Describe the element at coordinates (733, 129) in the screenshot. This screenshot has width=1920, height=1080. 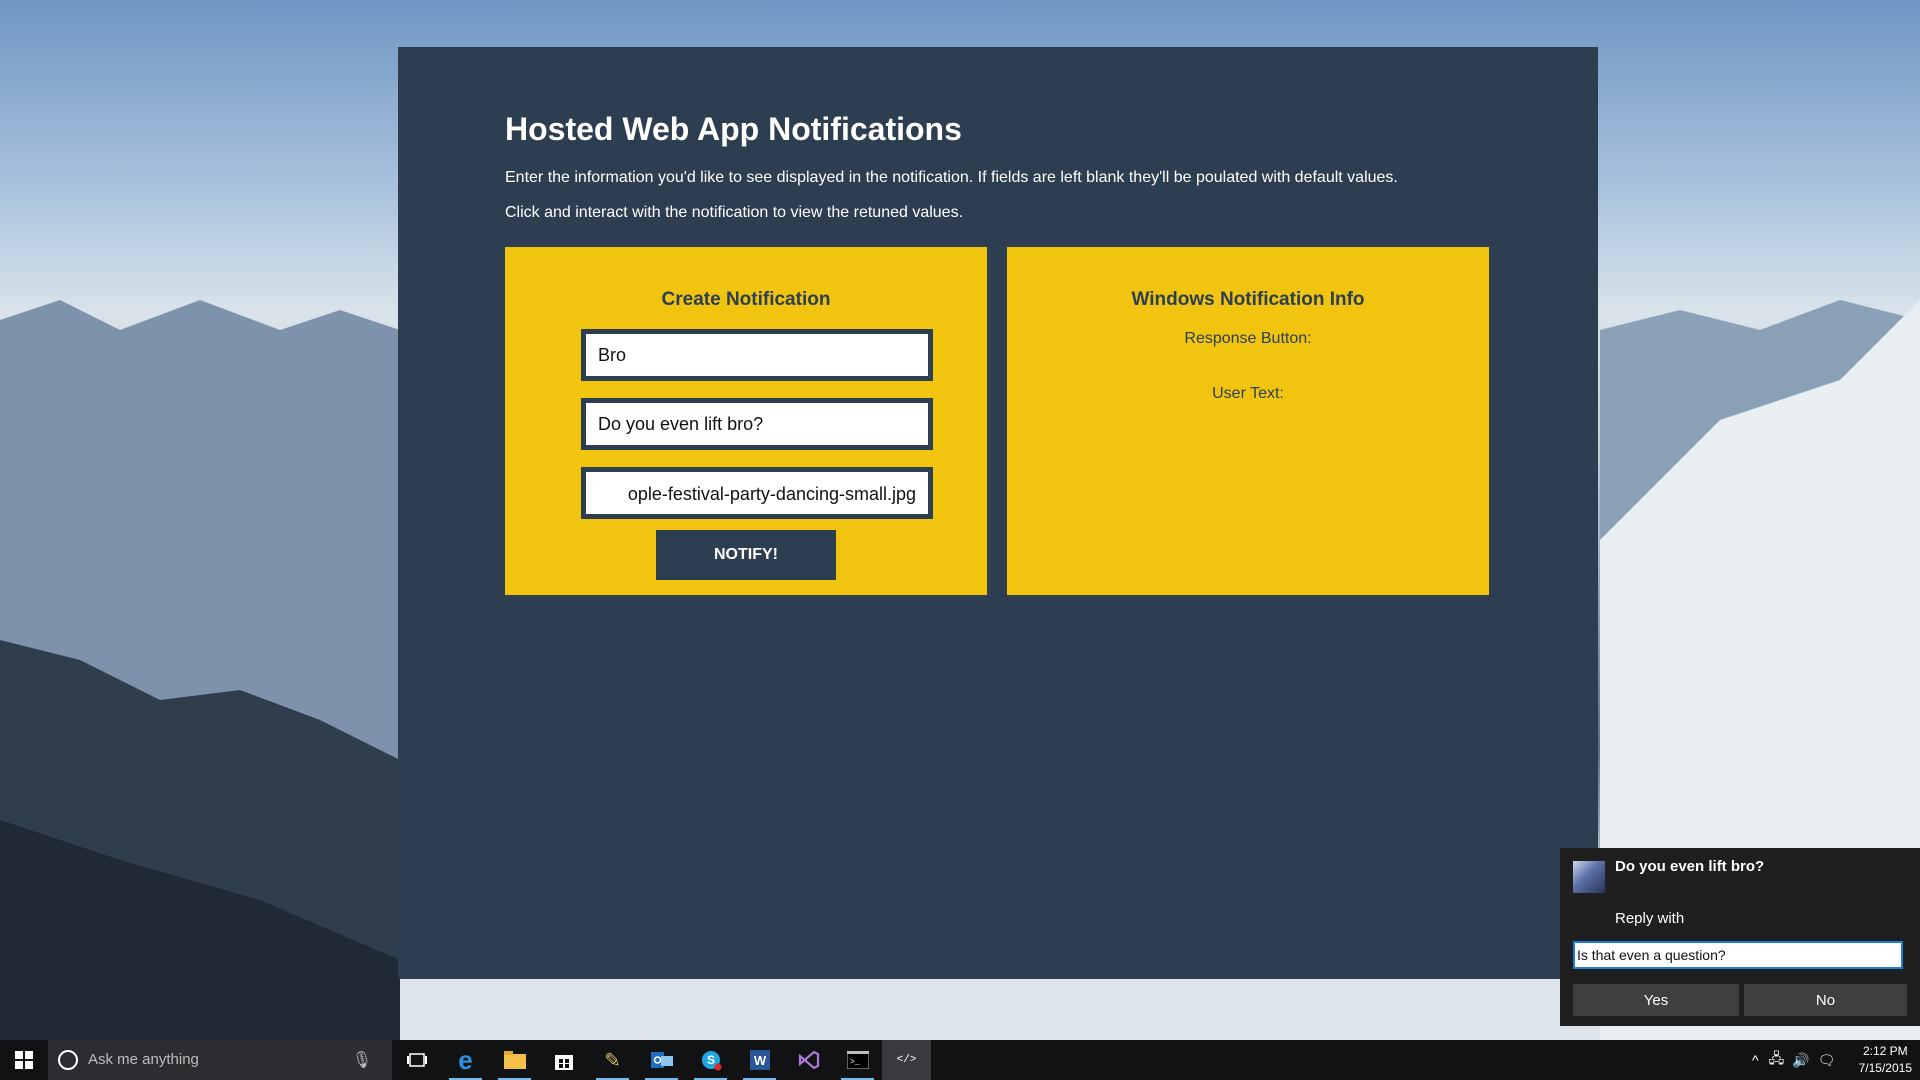
I see `page-title: Hosted Web App Notifications` at that location.